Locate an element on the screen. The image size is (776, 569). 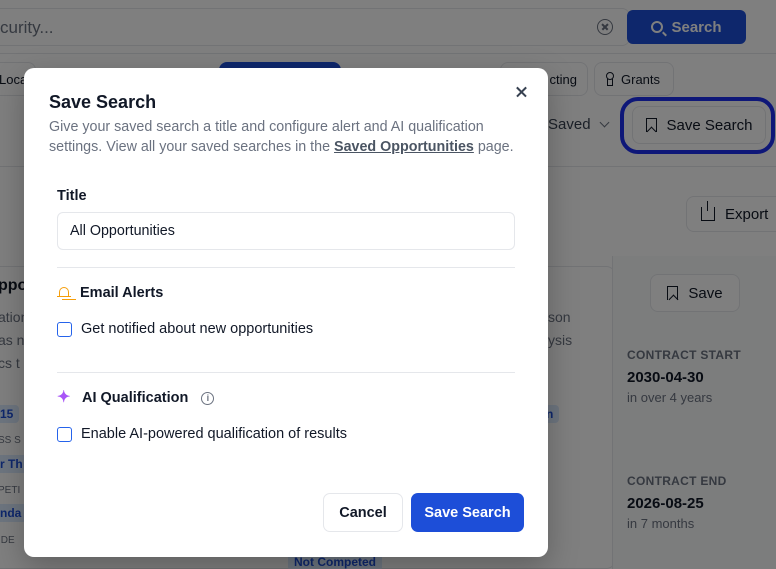
dialog-title: Save Search is located at coordinates (103, 102).